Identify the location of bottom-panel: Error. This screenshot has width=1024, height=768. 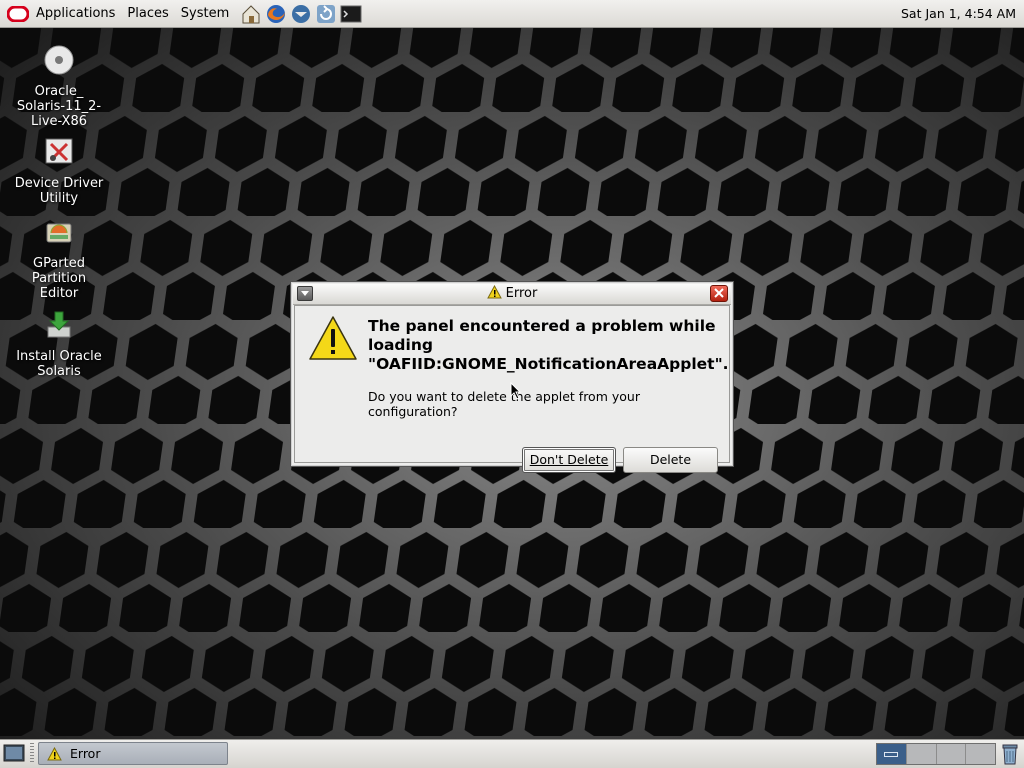
(512, 753).